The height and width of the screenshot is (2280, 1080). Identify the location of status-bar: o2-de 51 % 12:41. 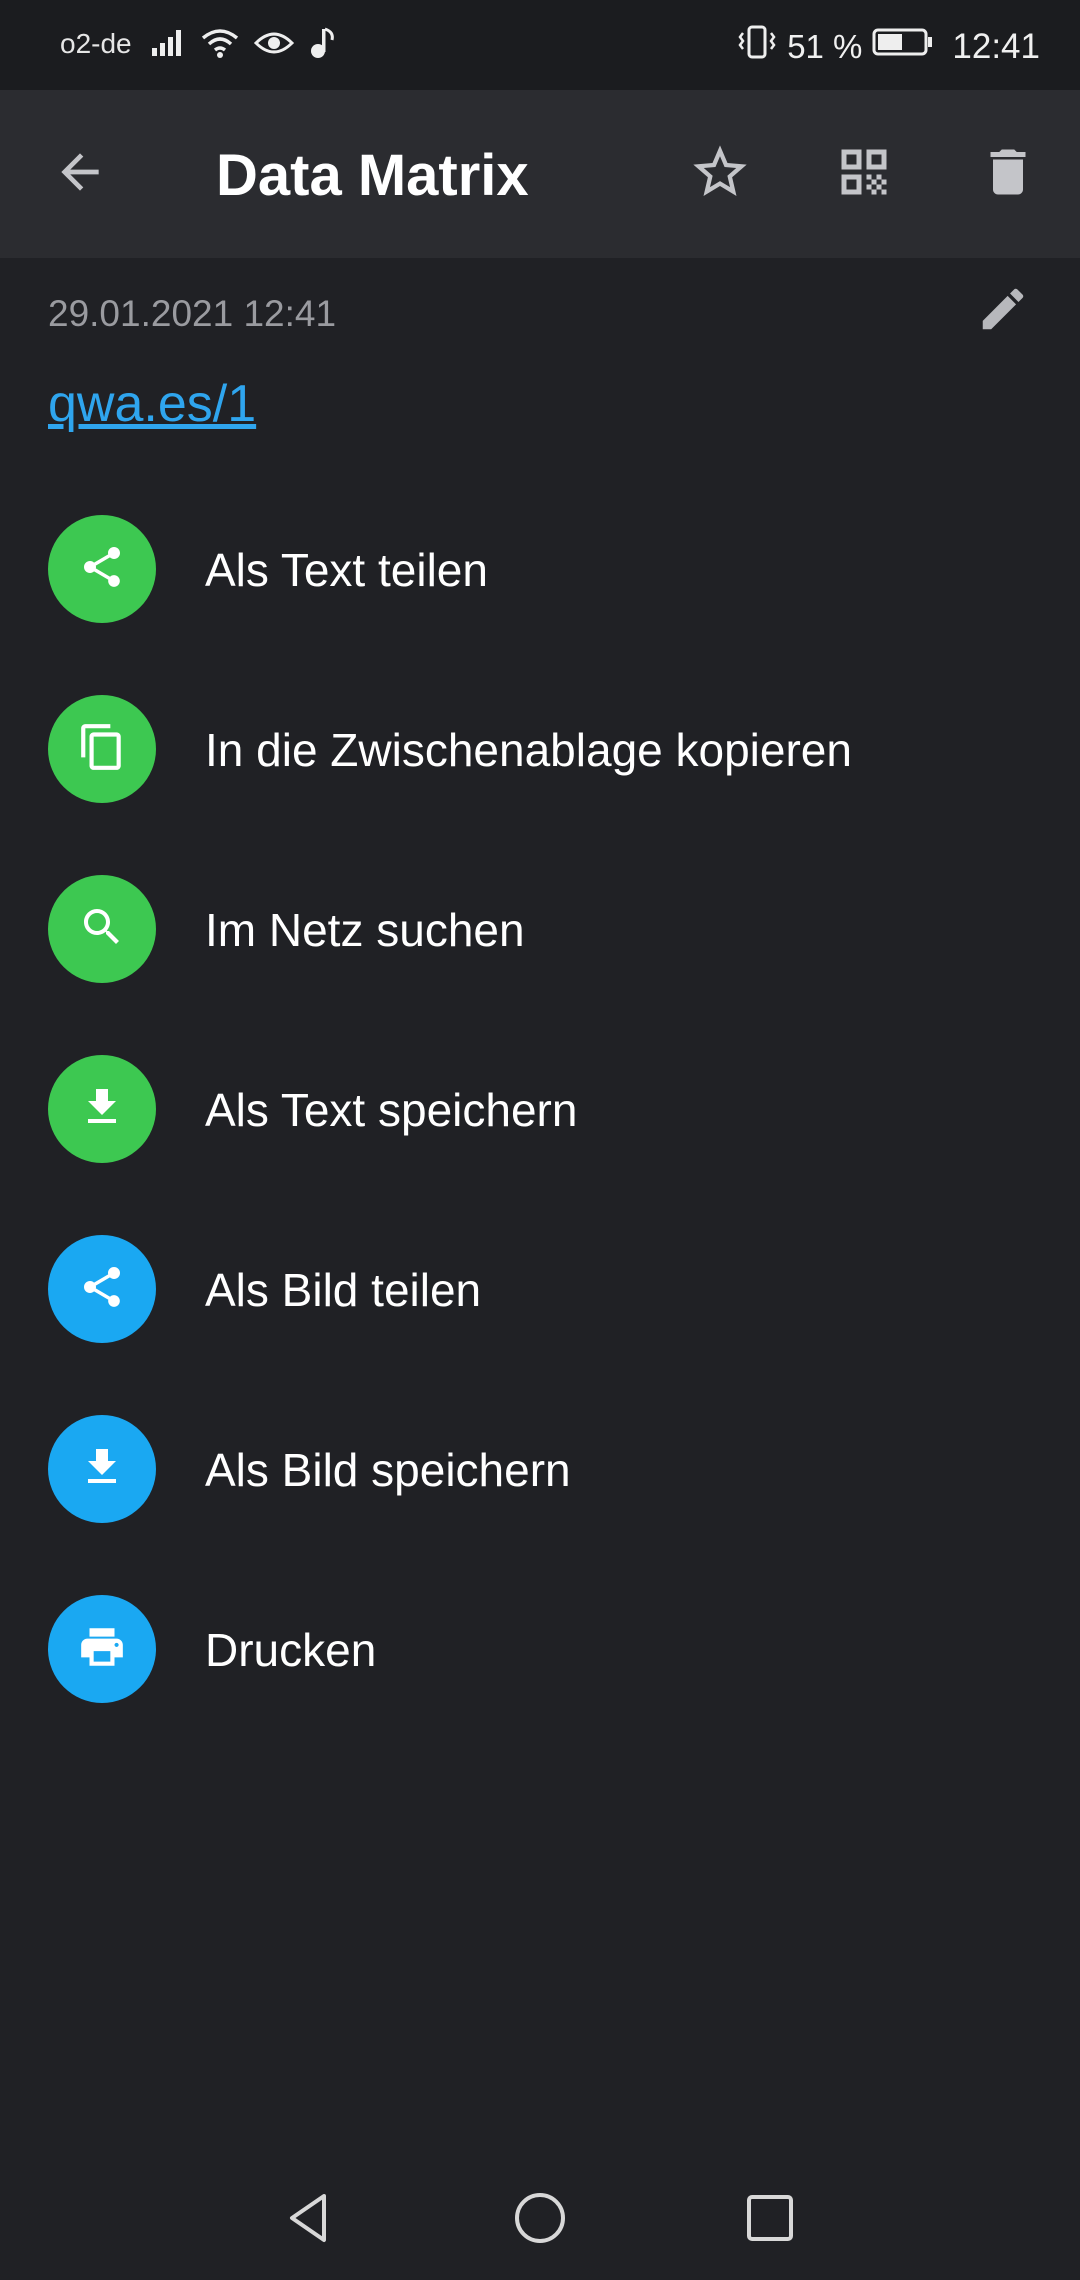
(540, 45).